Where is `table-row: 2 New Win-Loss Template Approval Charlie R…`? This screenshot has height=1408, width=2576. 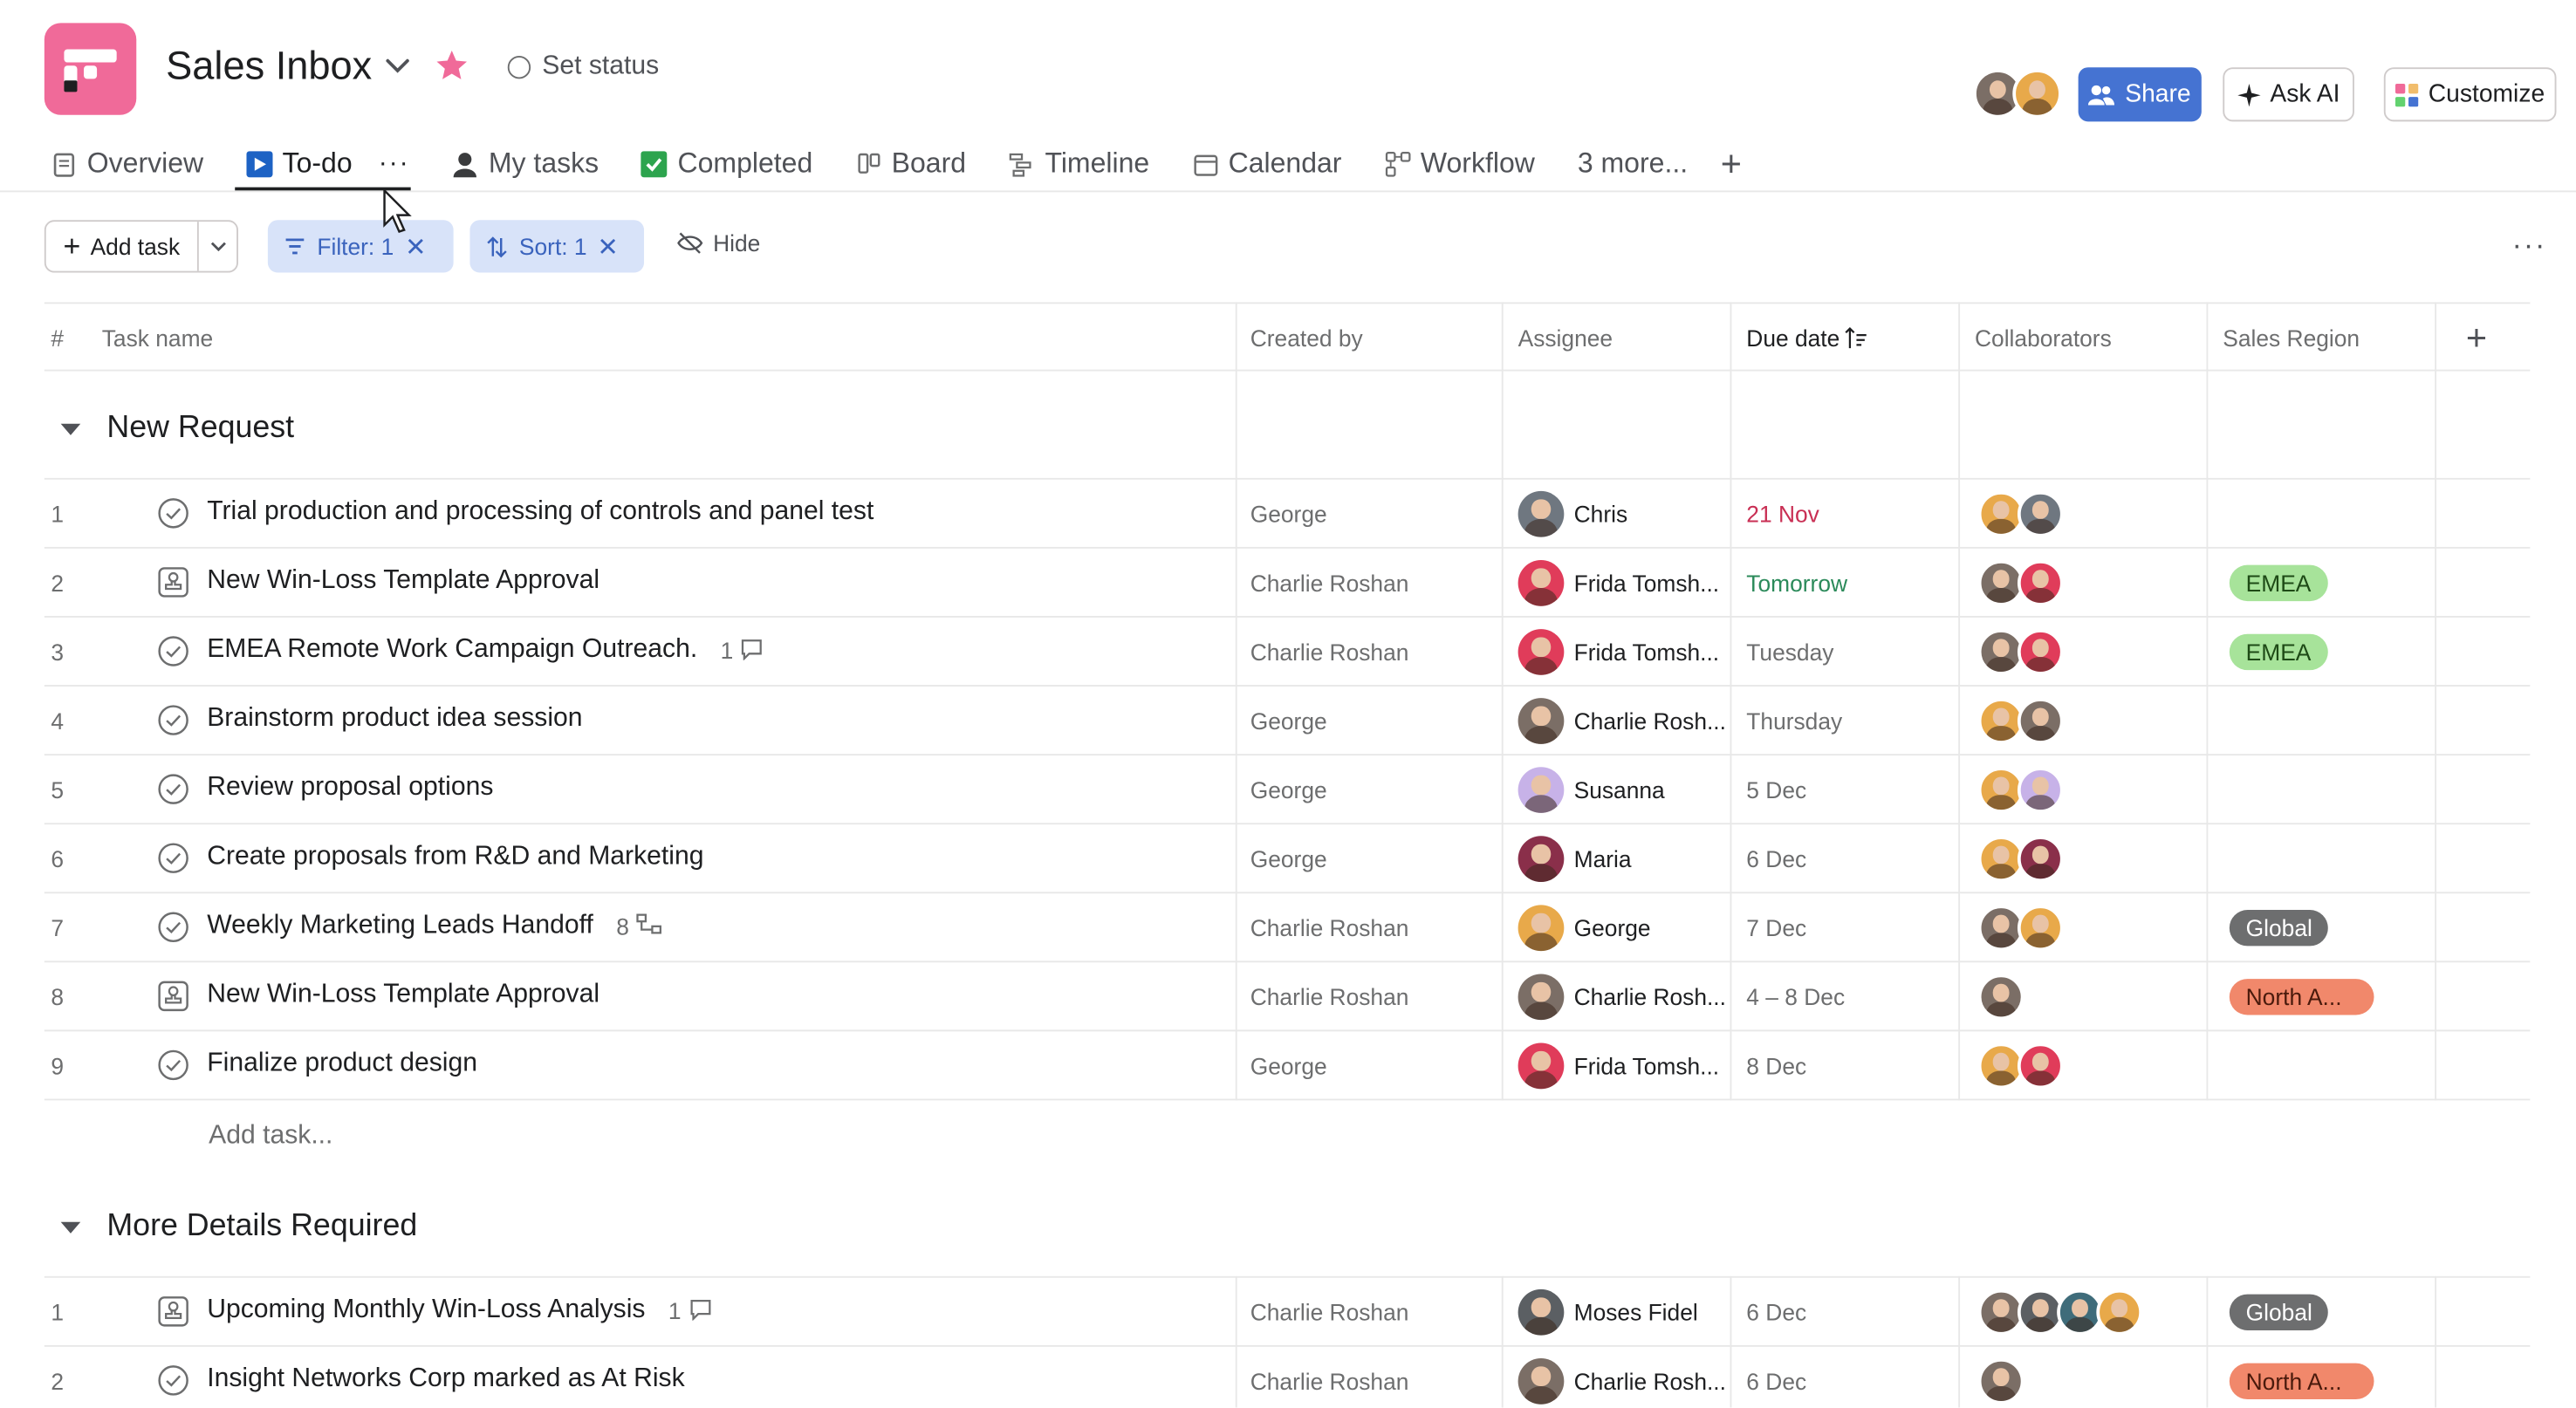 table-row: 2 New Win-Loss Template Approval Charlie R… is located at coordinates (1287, 583).